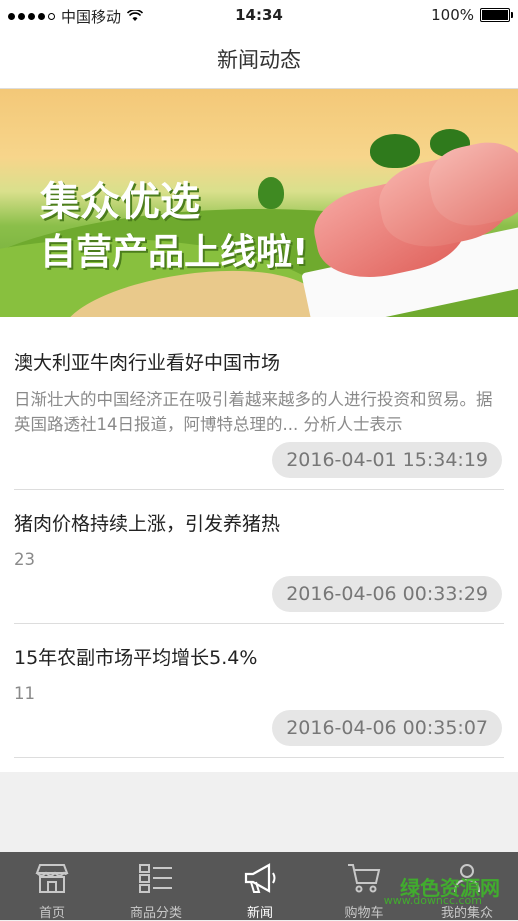 The image size is (518, 921). Describe the element at coordinates (147, 363) in the screenshot. I see `news-title: 澳大利亚牛肉行业看好中国市场` at that location.